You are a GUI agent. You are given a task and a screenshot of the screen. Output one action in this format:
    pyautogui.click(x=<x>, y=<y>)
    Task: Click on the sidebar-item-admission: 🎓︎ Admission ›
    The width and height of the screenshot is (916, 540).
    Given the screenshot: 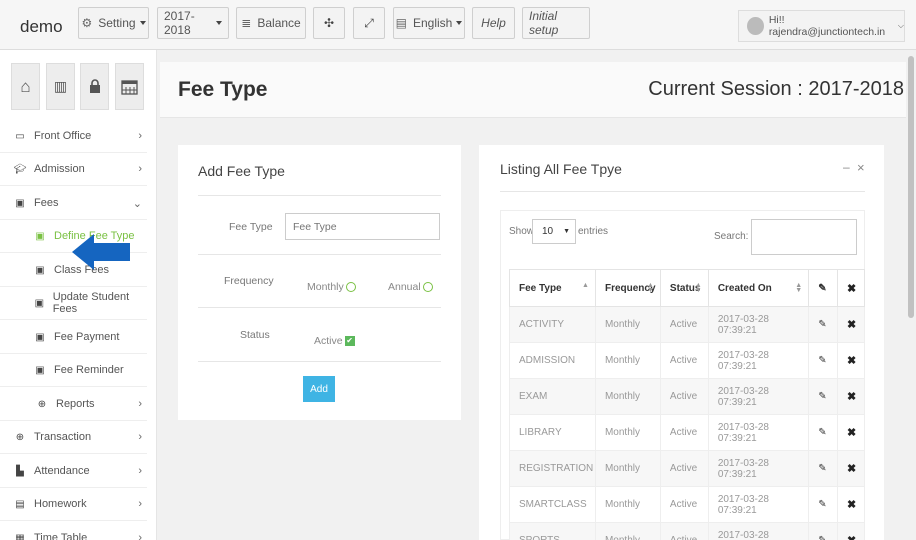 What is the action you would take?
    pyautogui.click(x=73, y=169)
    